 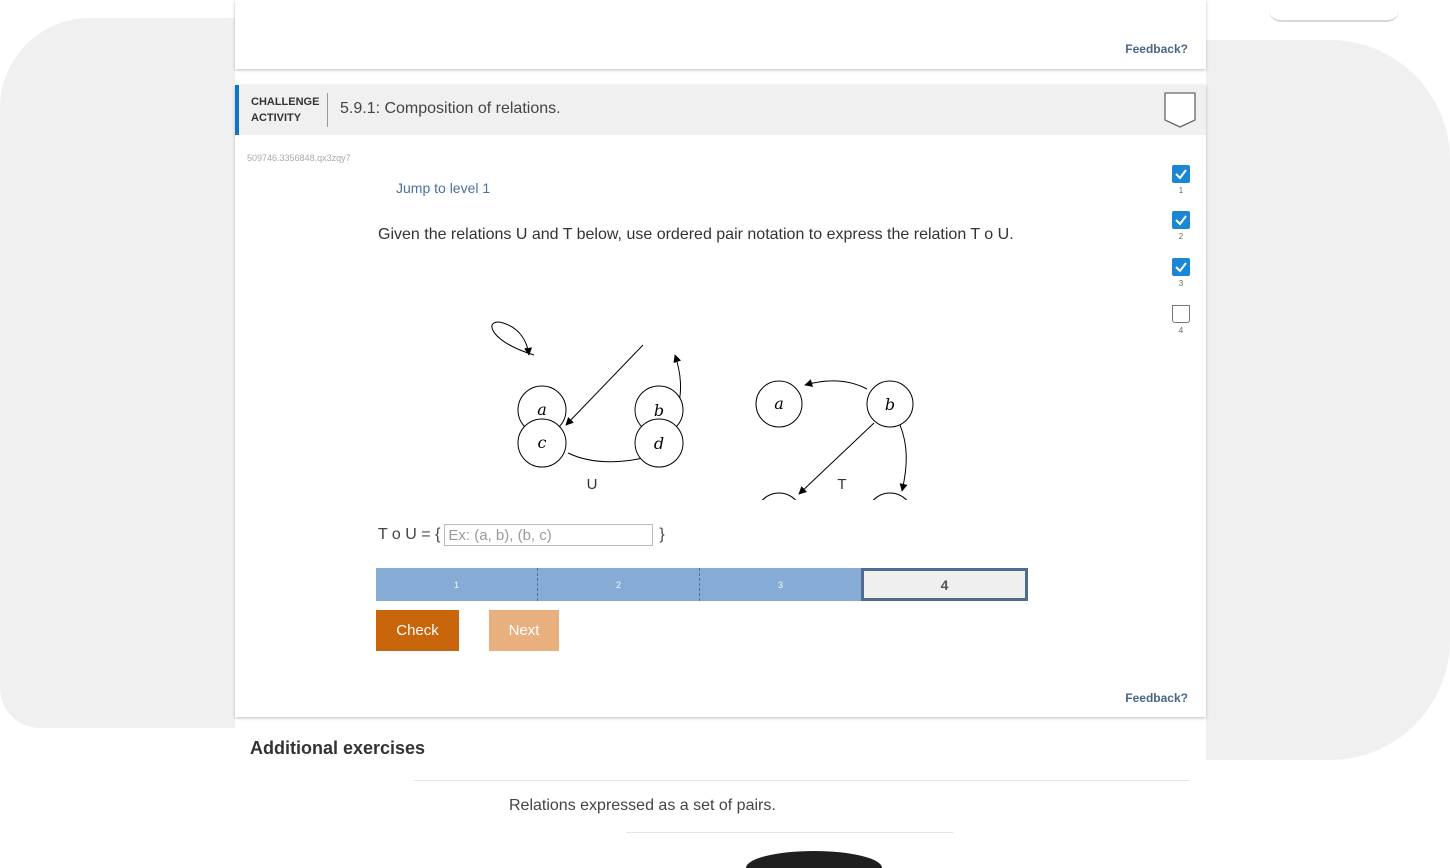 What do you see at coordinates (592, 484) in the screenshot?
I see `graph-u-label: U` at bounding box center [592, 484].